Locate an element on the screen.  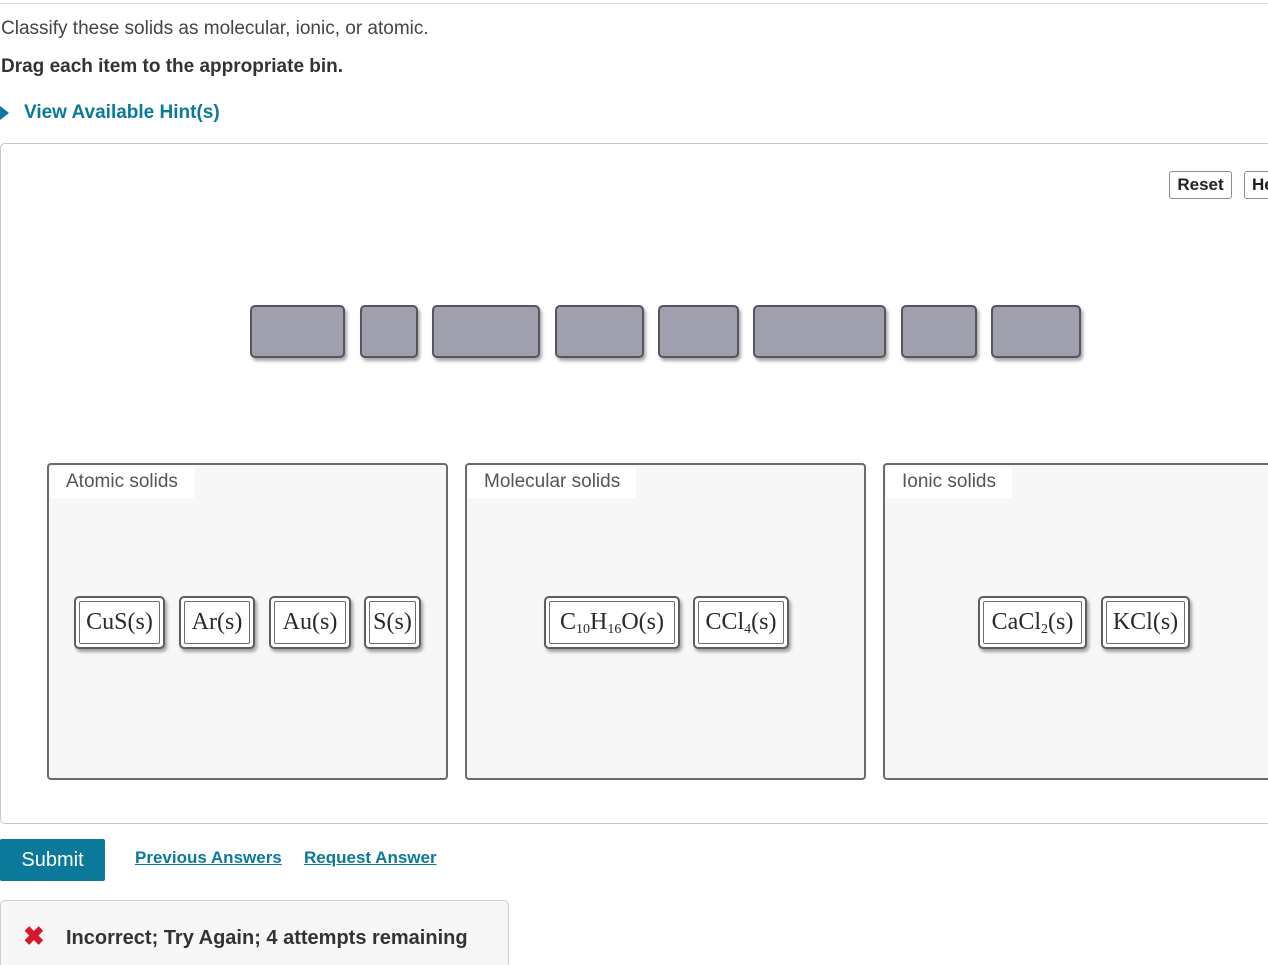
item-label: Au(s) is located at coordinates (310, 622).